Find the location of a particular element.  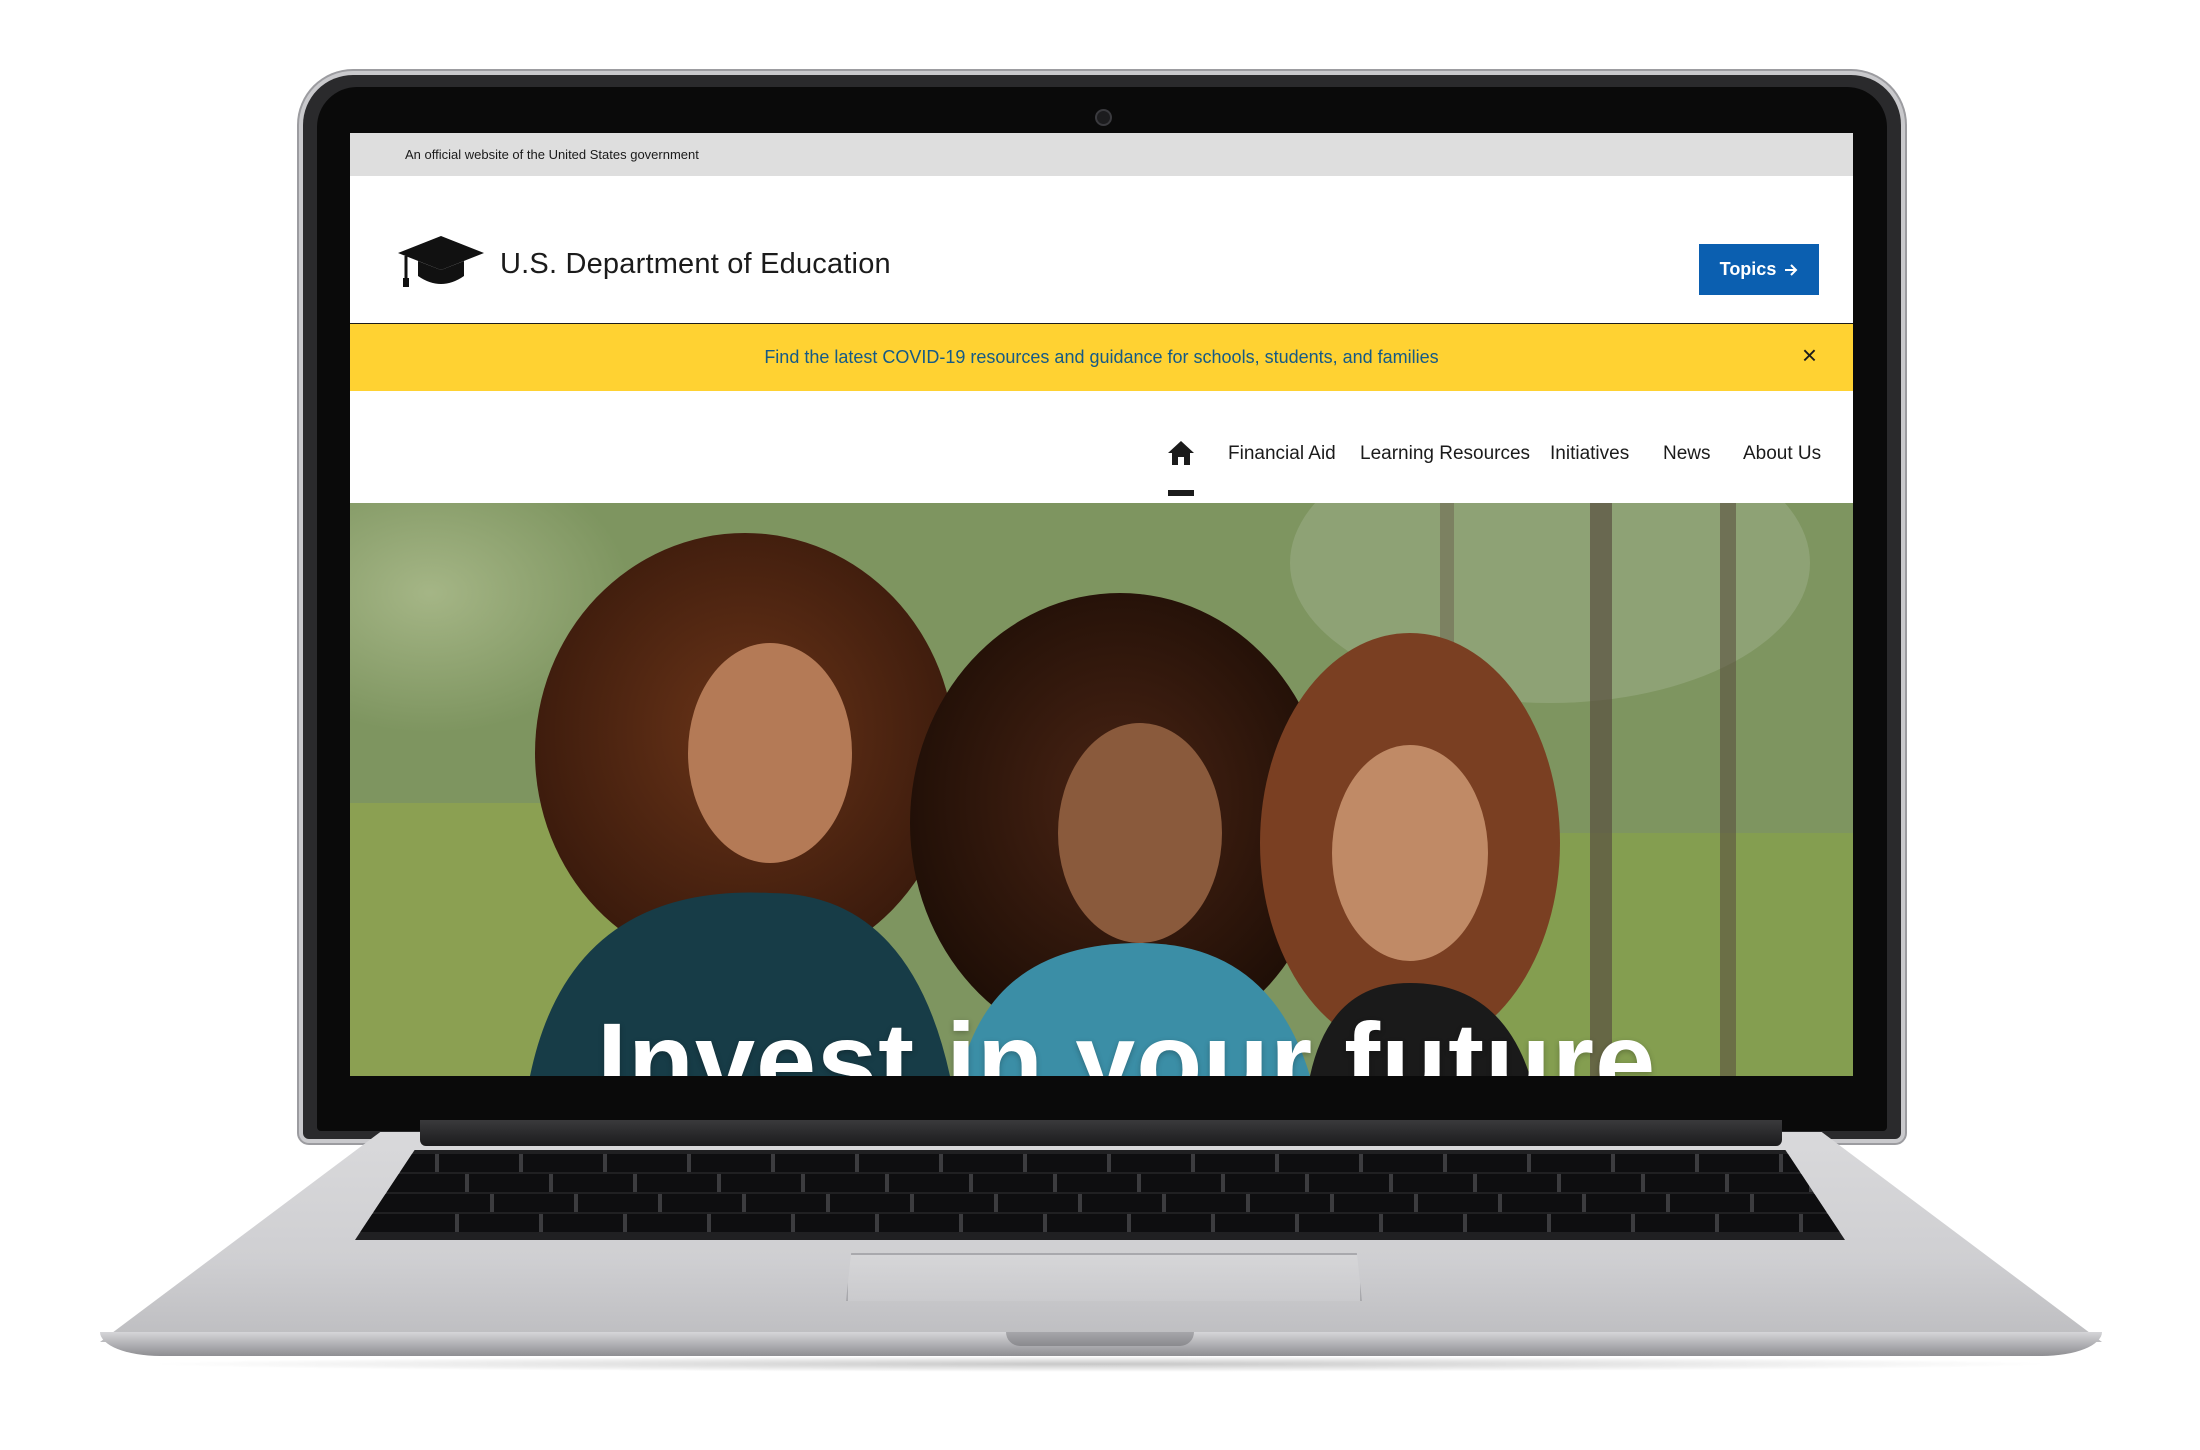

site-title: U.S. Department of Education is located at coordinates (695, 264).